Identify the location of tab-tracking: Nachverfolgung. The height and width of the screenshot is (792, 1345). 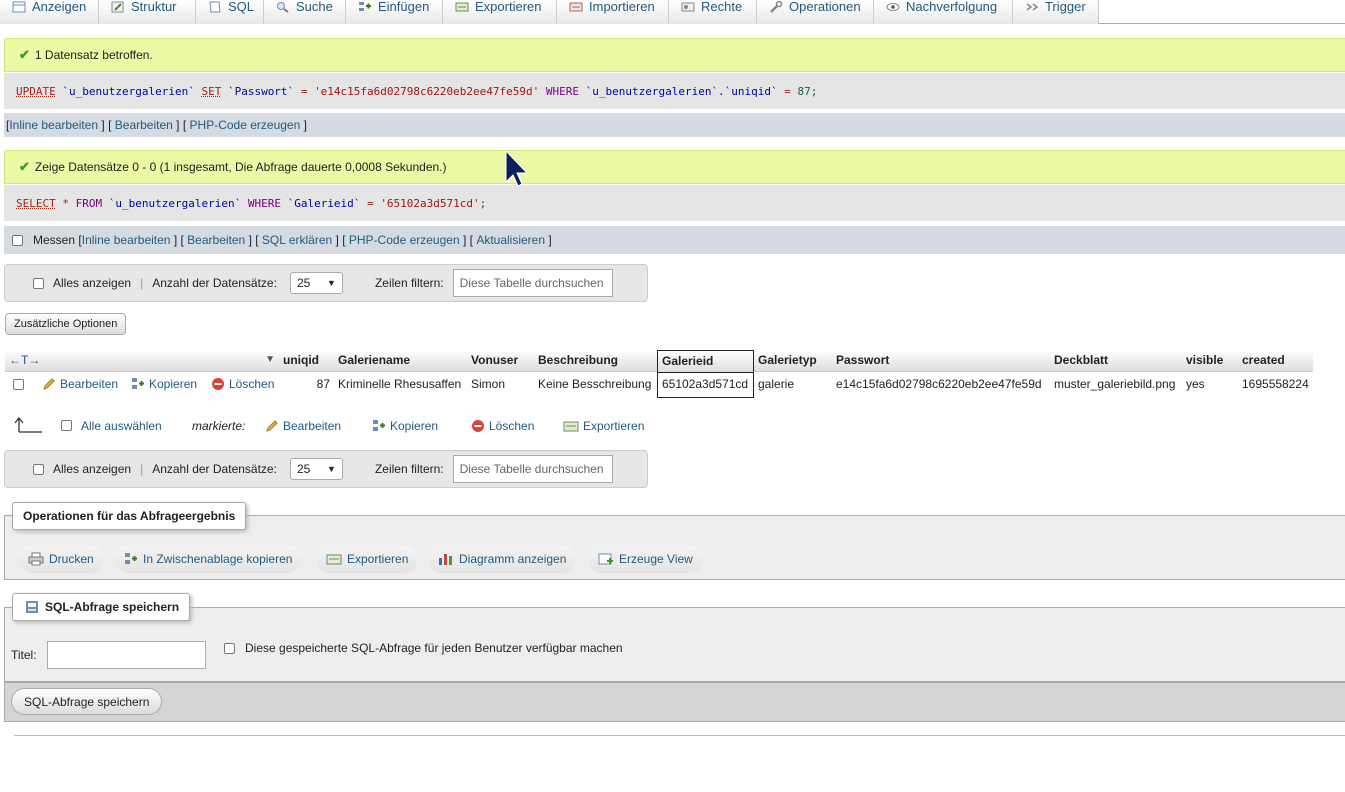
(943, 12).